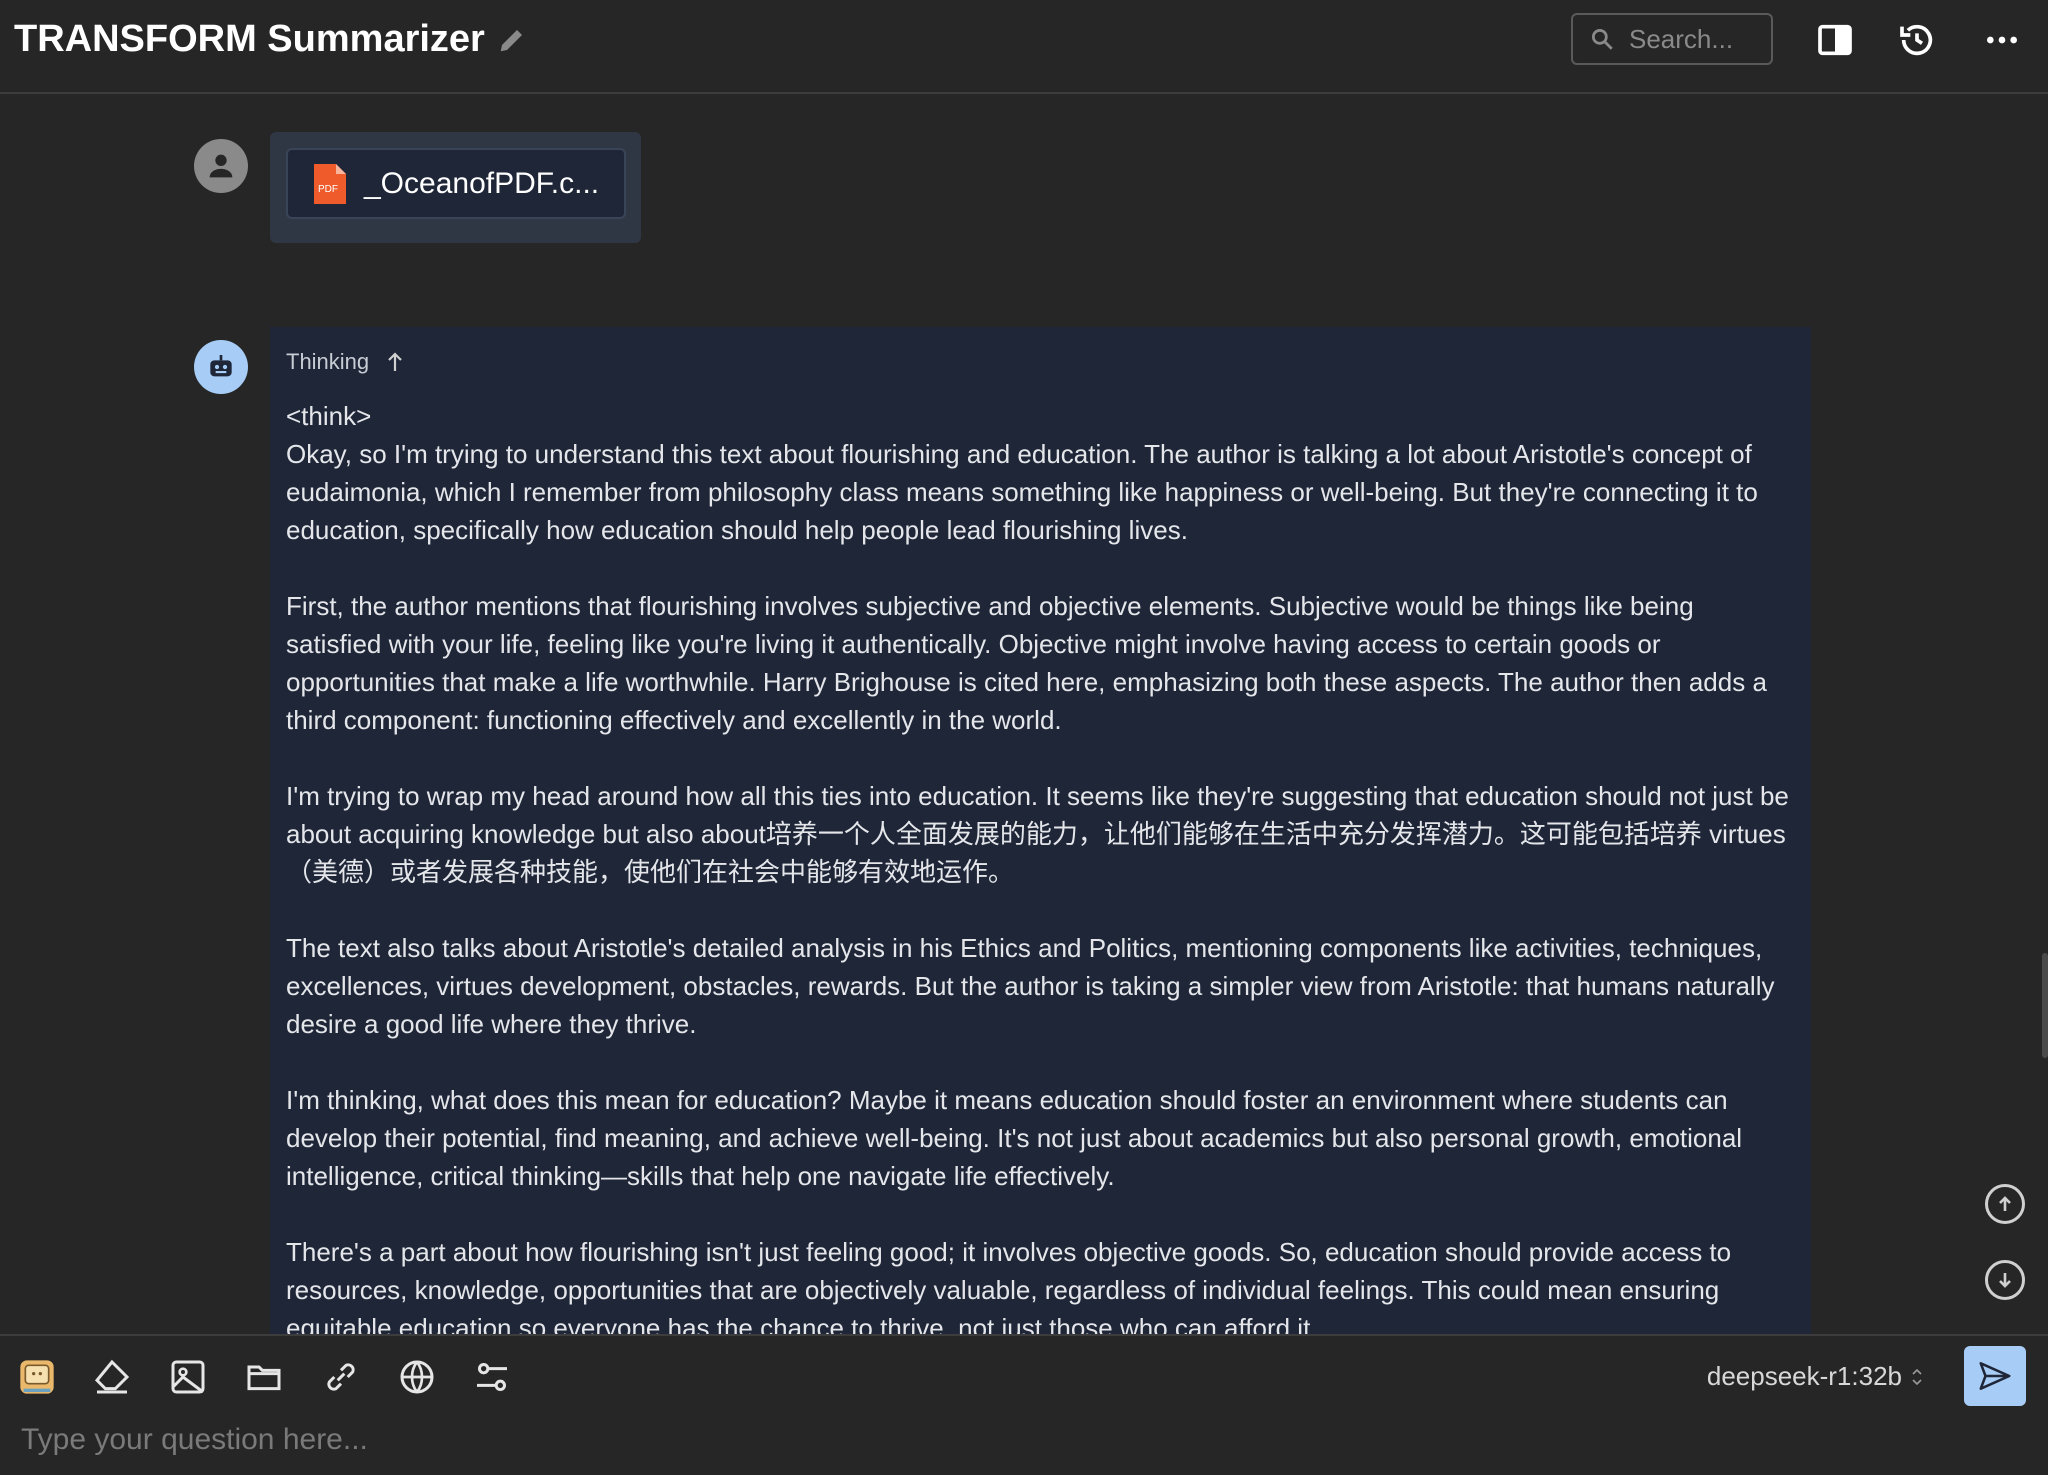 Image resolution: width=2048 pixels, height=1475 pixels. I want to click on edit-pencil-icon, so click(512, 40).